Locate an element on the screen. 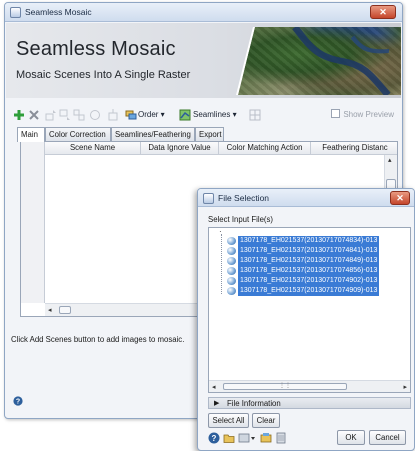 This screenshot has height=451, width=415. add-scenes-icon is located at coordinates (19, 115).